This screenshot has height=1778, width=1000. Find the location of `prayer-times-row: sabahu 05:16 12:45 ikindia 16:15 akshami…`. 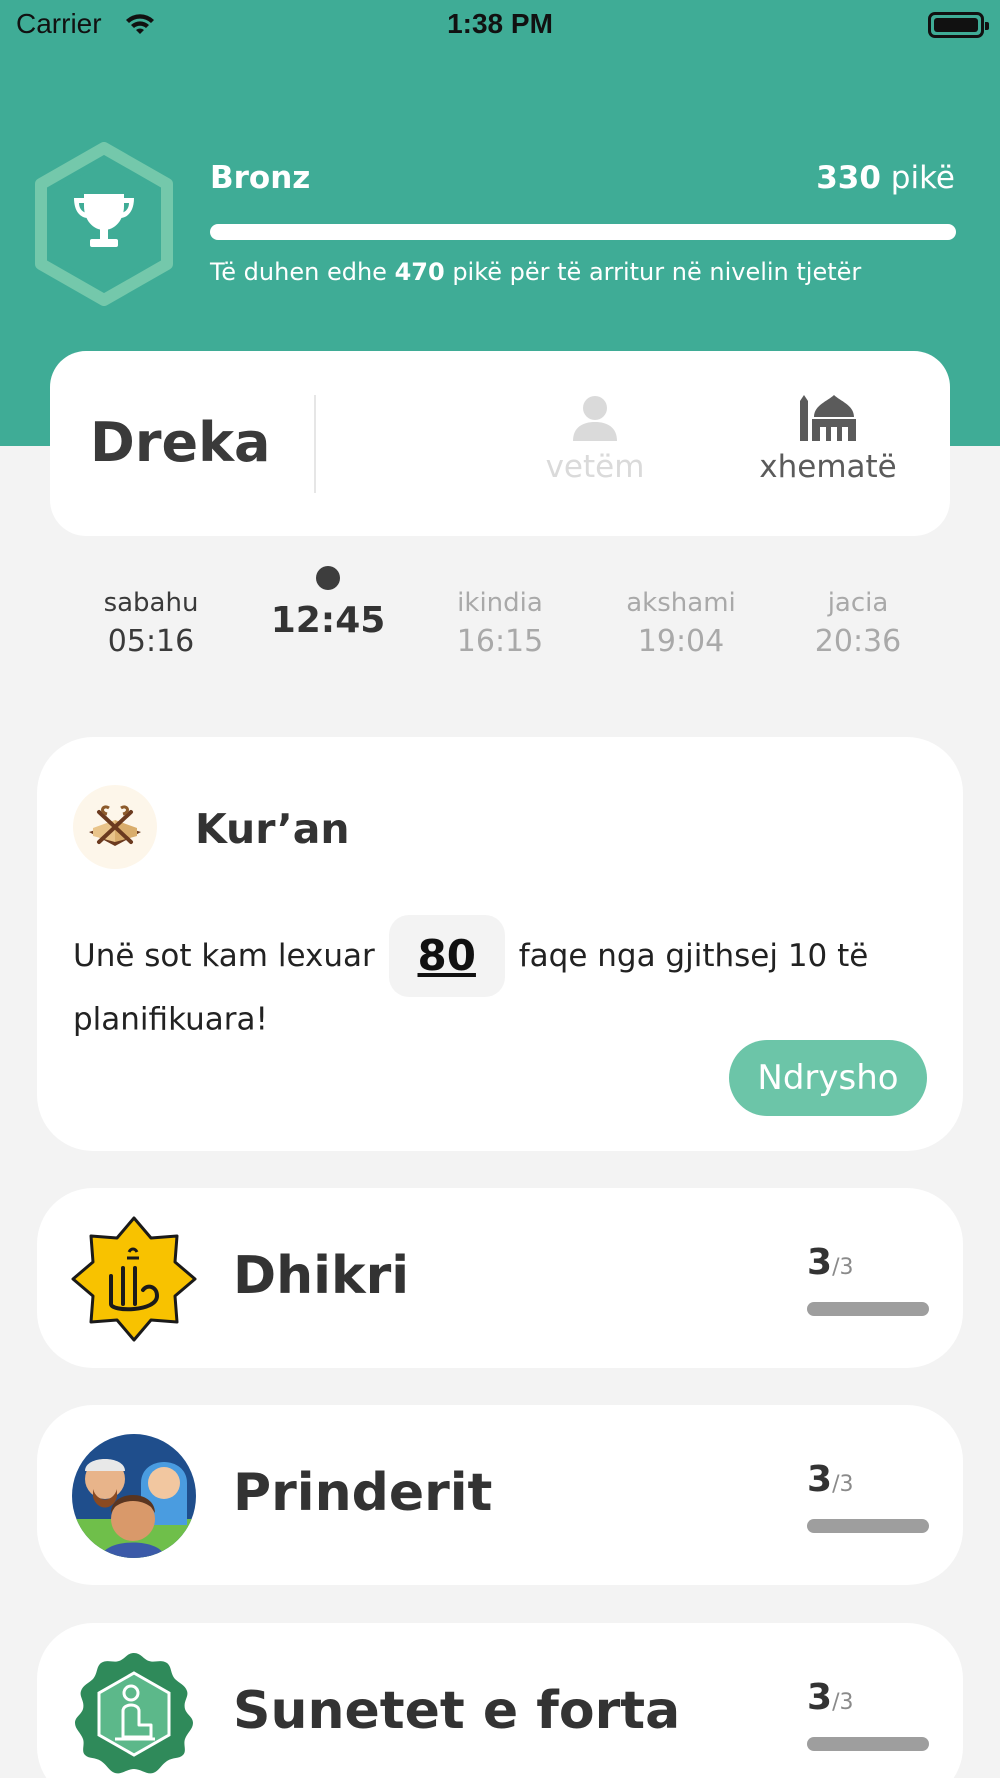

prayer-times-row: sabahu 05:16 12:45 ikindia 16:15 akshami… is located at coordinates (500, 620).